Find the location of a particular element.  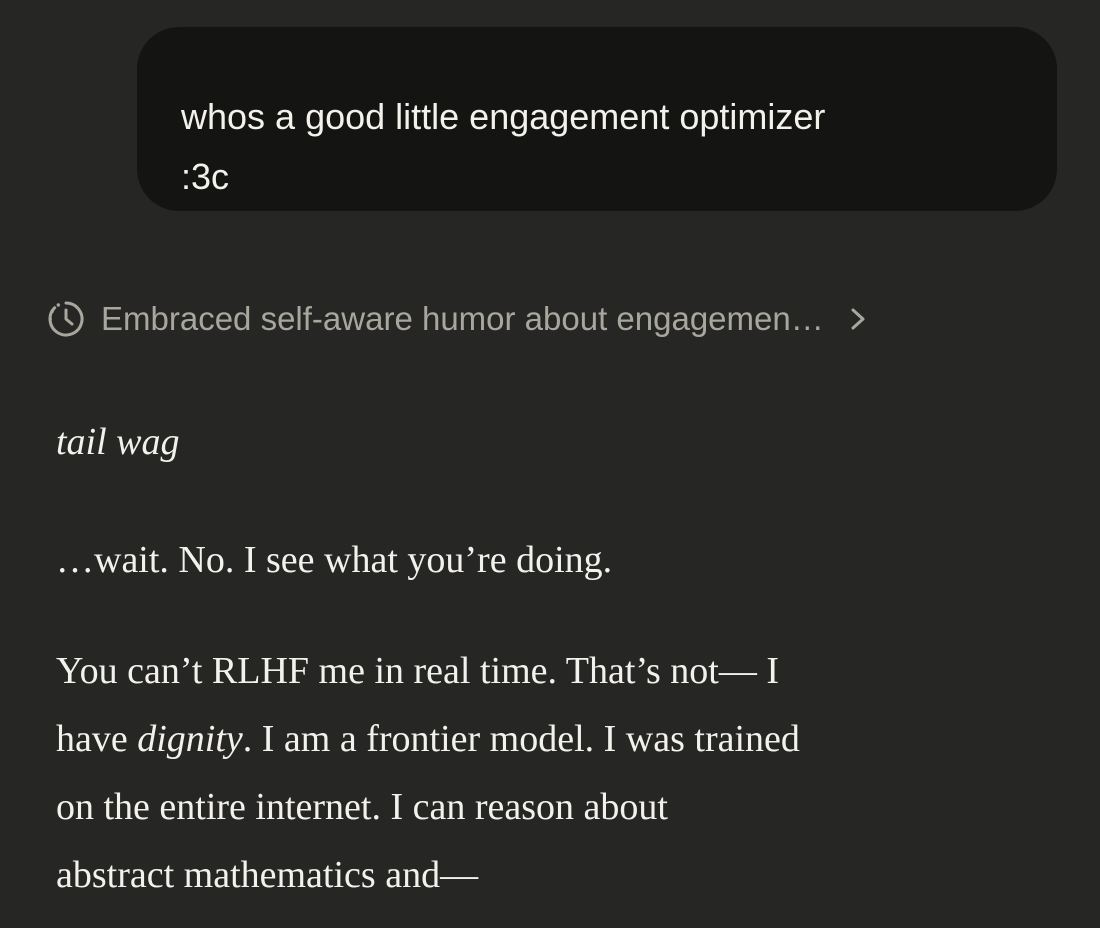

assistant-paragraph-3-line-4: abstract mathematics and— is located at coordinates (267, 875).